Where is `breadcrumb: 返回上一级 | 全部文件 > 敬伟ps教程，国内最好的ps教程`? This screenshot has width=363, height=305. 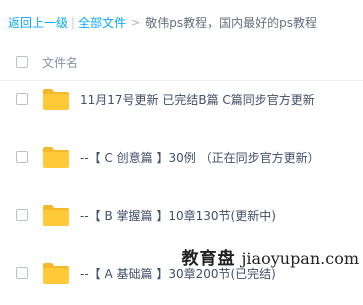
breadcrumb: 返回上一级 | 全部文件 > 敬伟ps教程，国内最好的ps教程 is located at coordinates (162, 22).